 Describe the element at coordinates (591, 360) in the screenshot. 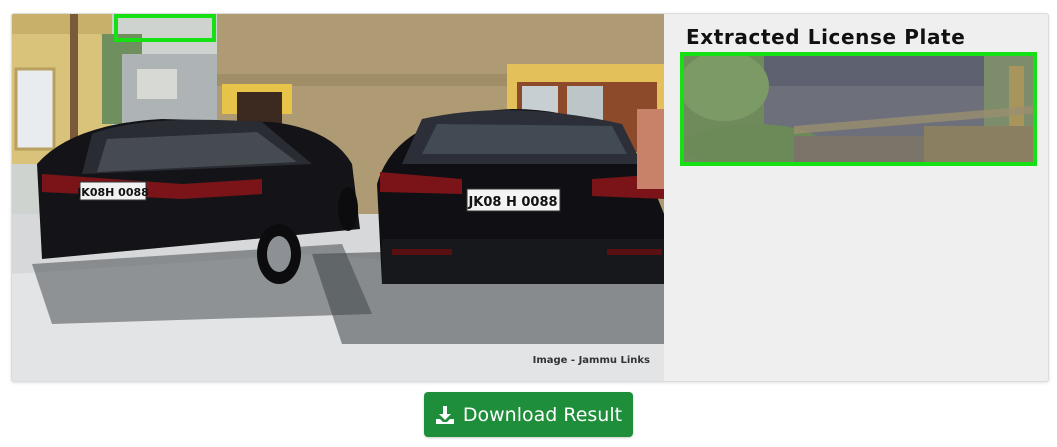

I see `image-credit: Image - Jammu Links` at that location.